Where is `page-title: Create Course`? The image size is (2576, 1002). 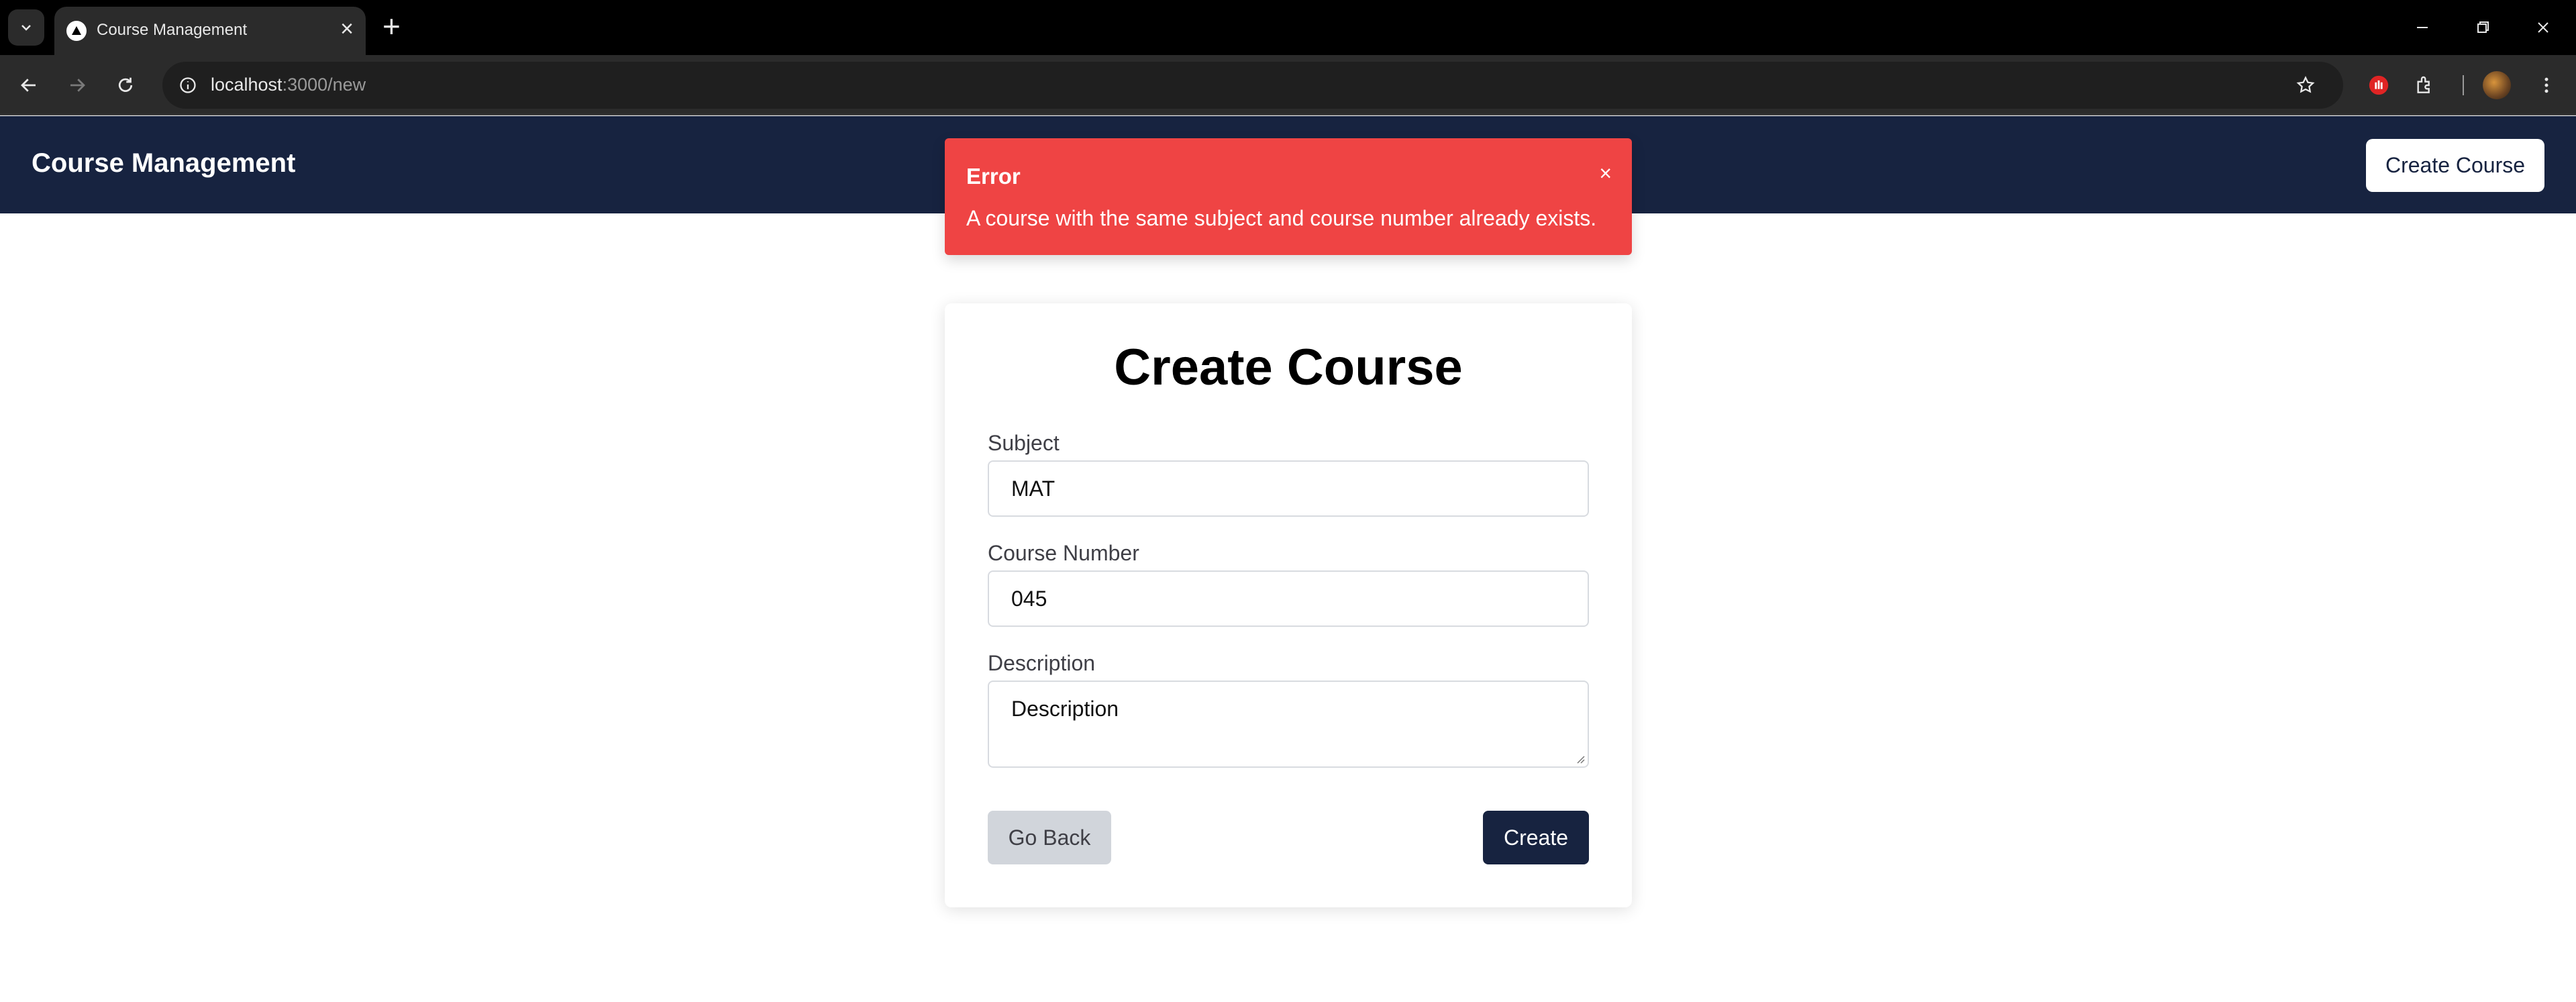 page-title: Create Course is located at coordinates (1288, 367).